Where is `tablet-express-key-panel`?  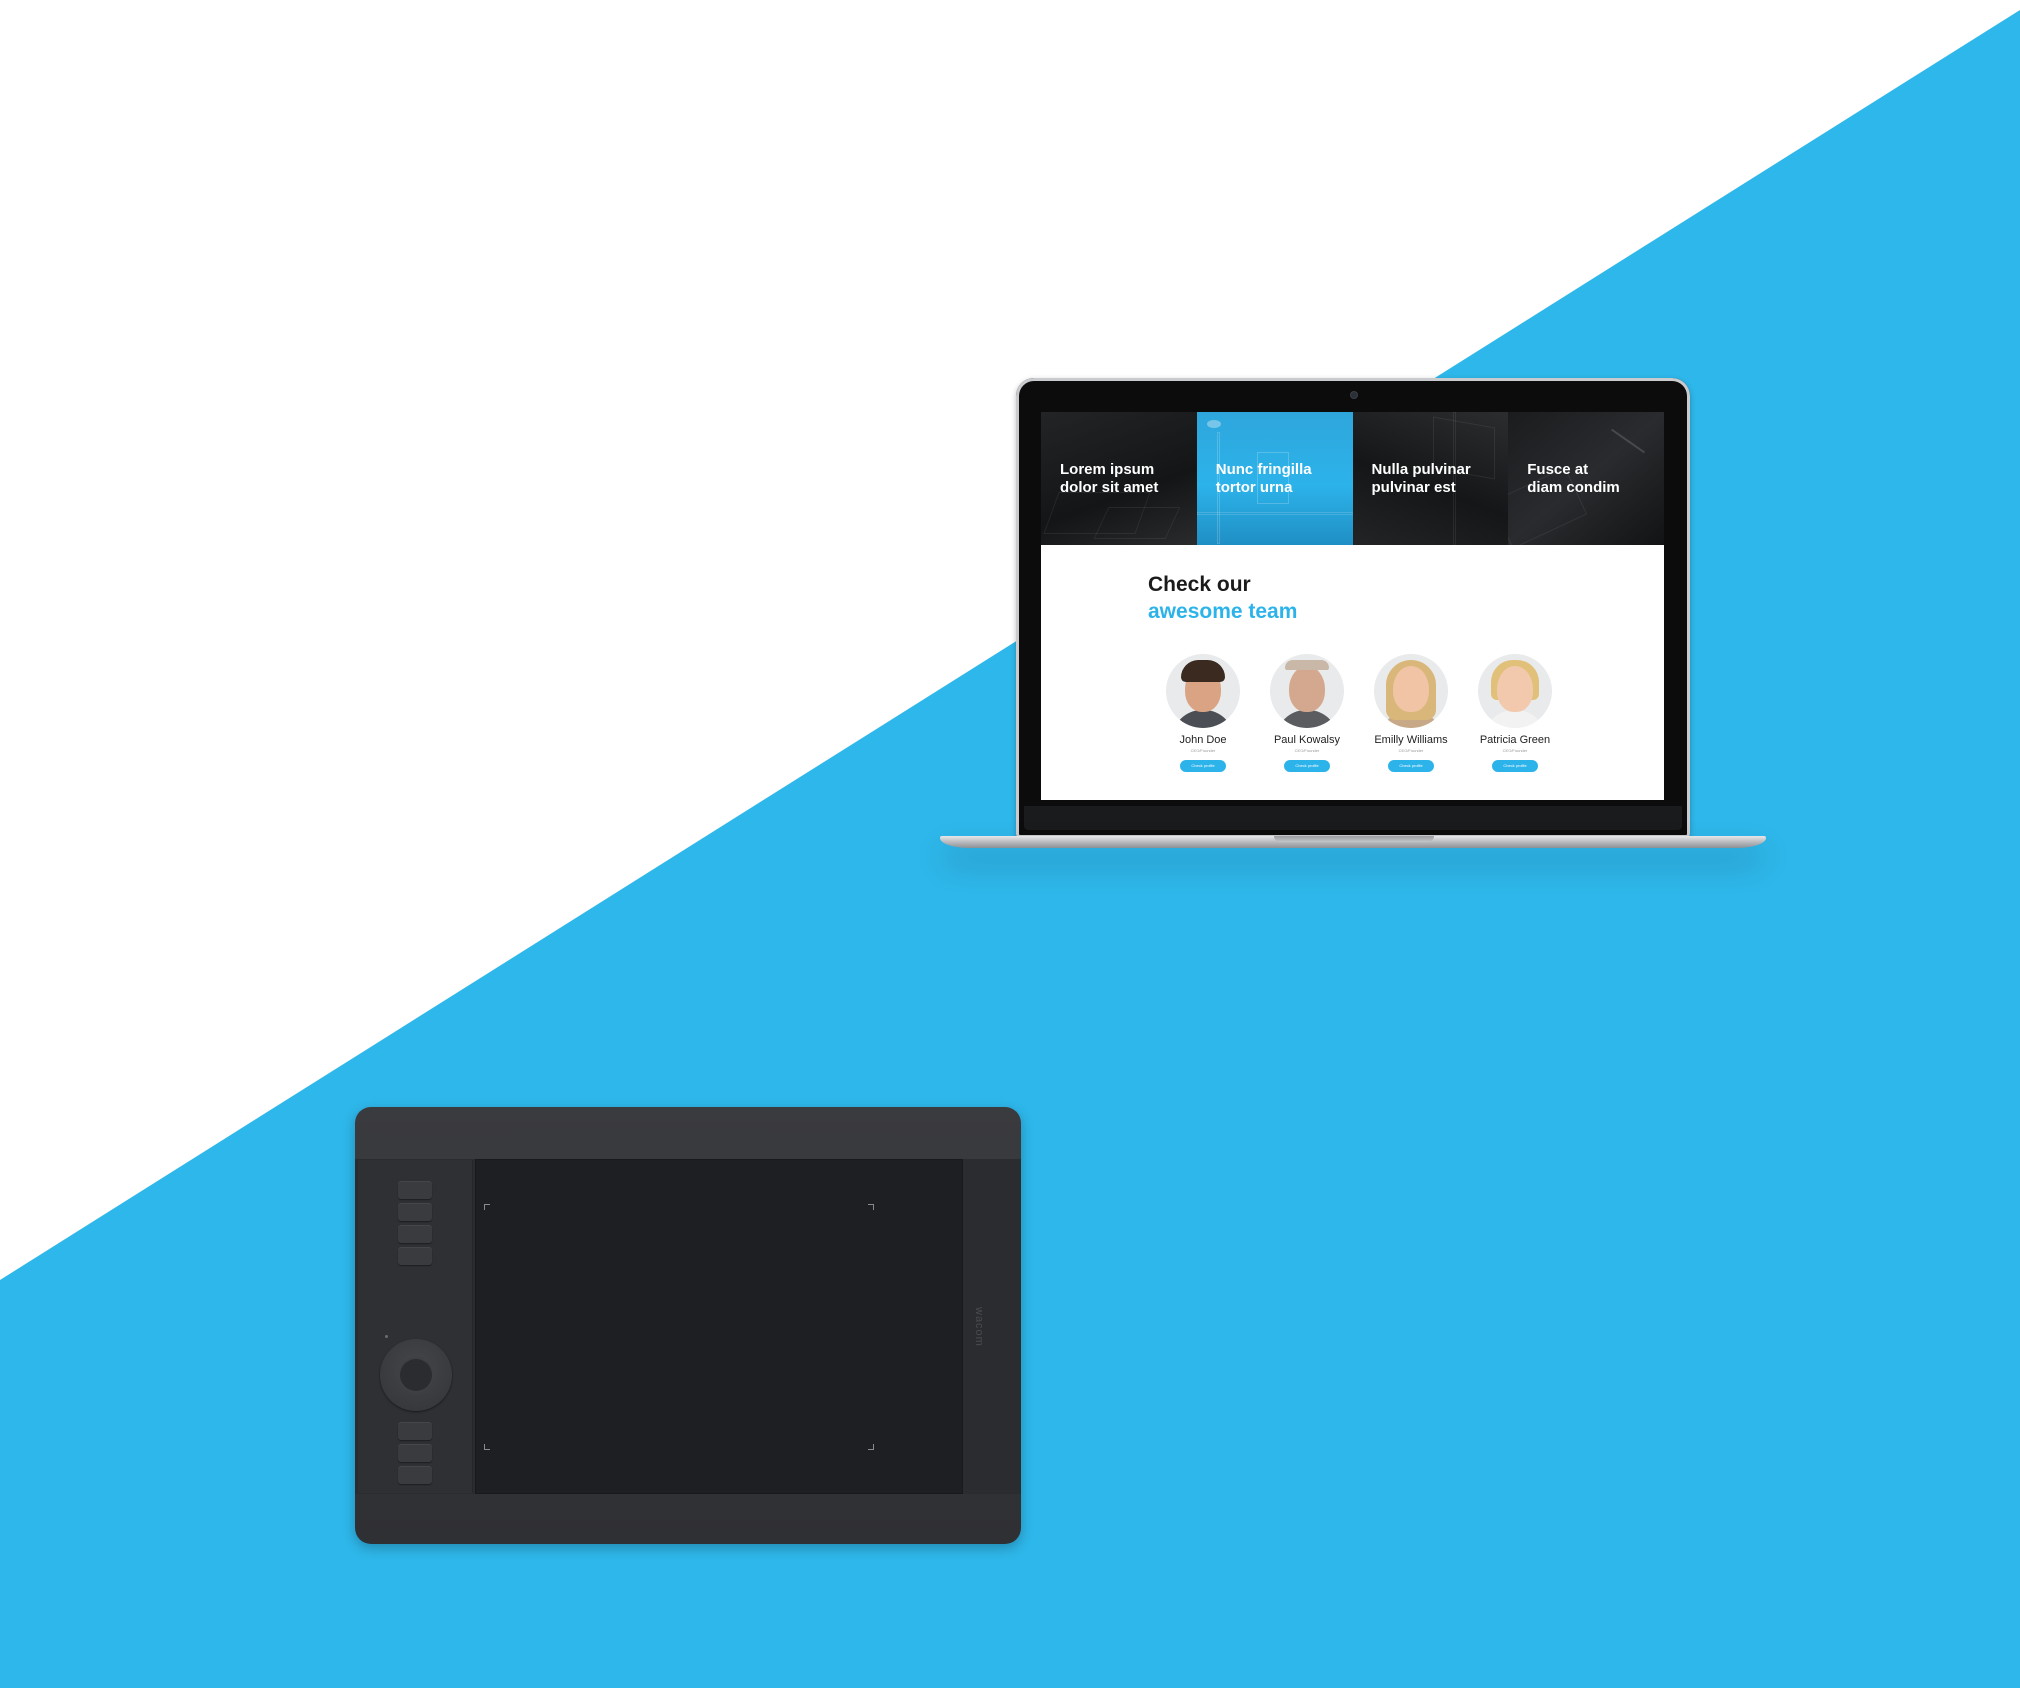 tablet-express-key-panel is located at coordinates (415, 1326).